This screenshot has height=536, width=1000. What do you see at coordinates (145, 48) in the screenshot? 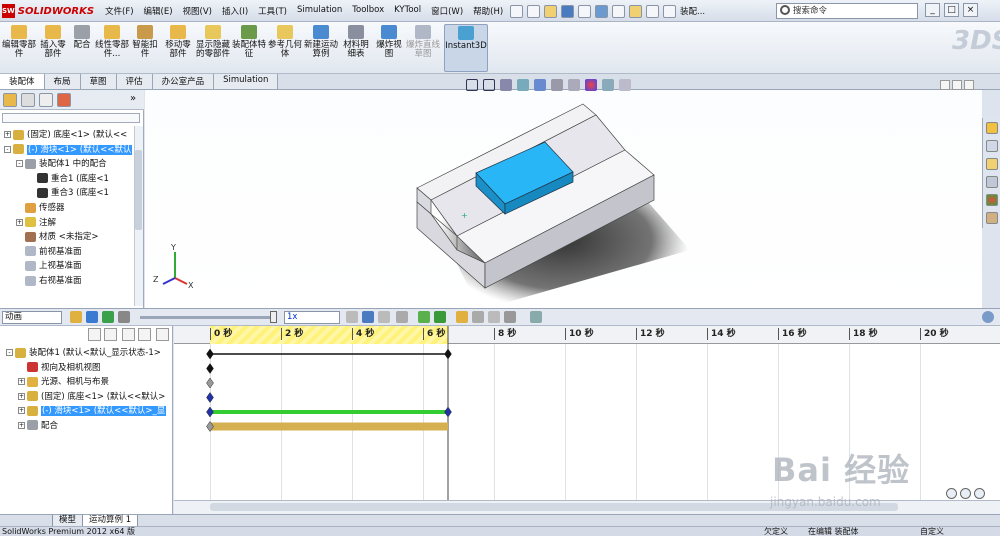
I see `smart-fastener-button: 智能扣件` at bounding box center [145, 48].